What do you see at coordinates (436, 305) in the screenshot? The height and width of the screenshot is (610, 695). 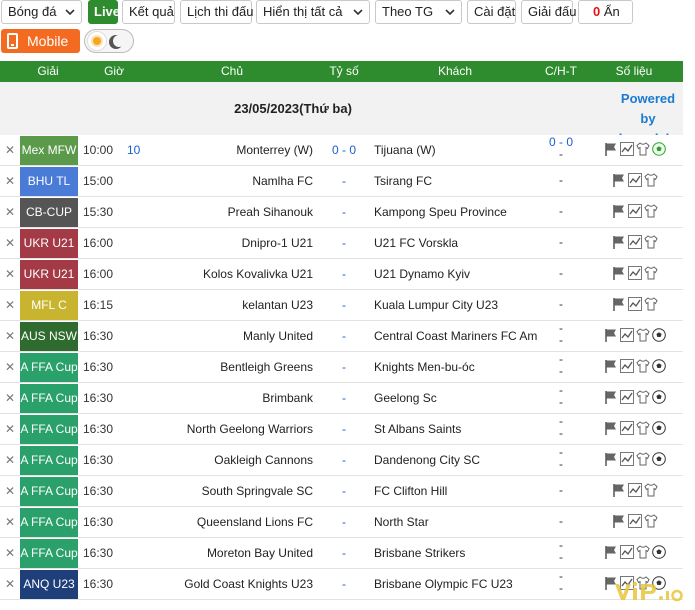 I see `away-team: Kuala Lumpur City U23` at bounding box center [436, 305].